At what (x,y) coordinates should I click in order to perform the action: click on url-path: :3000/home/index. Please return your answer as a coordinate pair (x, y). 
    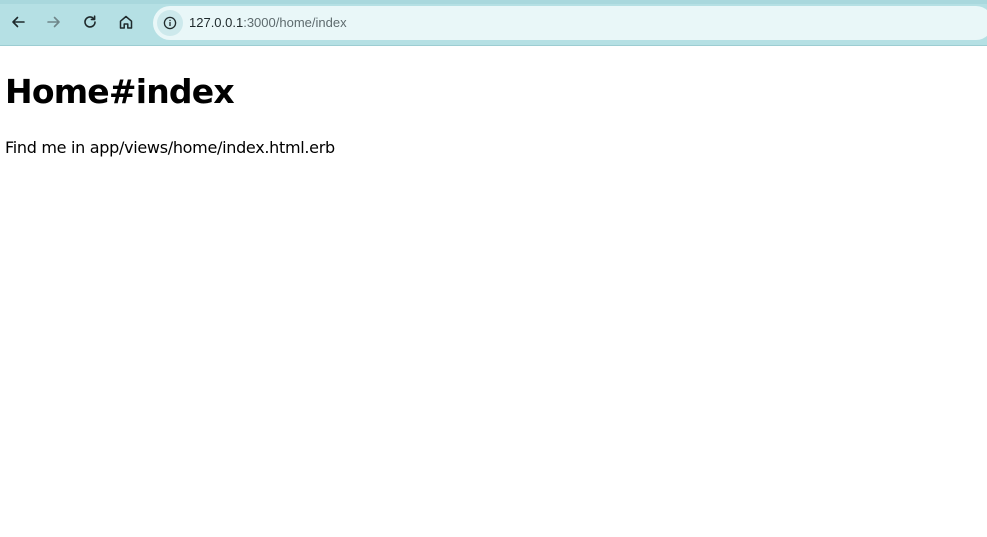
    Looking at the image, I should click on (295, 22).